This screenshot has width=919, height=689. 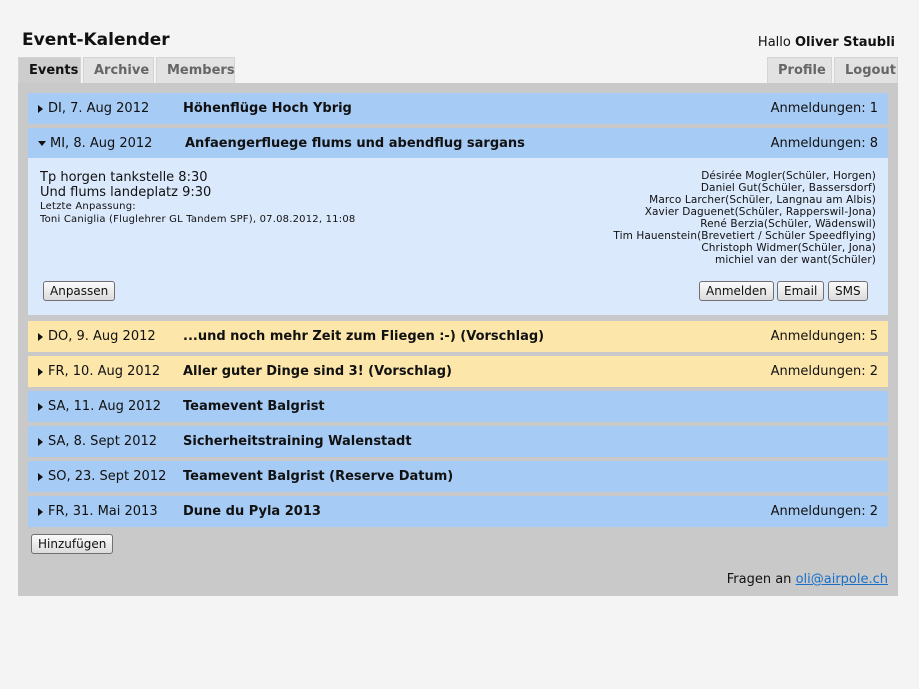 I want to click on event-description-line: Tp horgen tankstelle 8:30, so click(x=124, y=177).